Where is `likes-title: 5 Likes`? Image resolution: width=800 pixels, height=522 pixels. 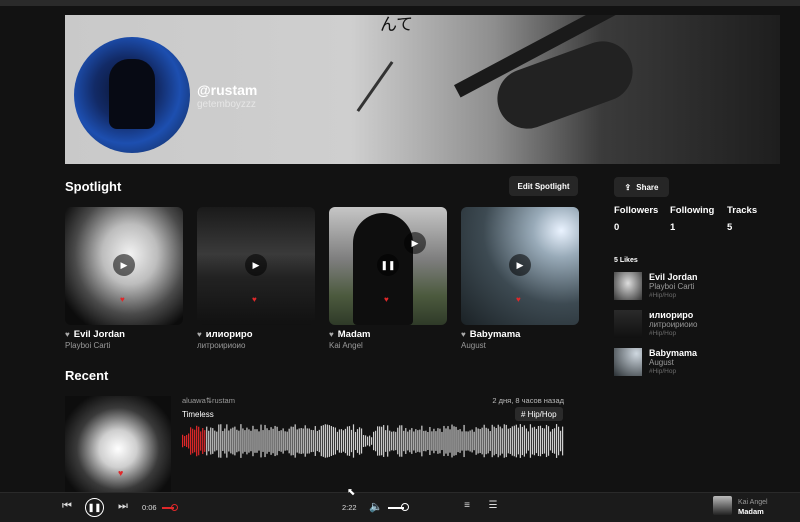 likes-title: 5 Likes is located at coordinates (626, 260).